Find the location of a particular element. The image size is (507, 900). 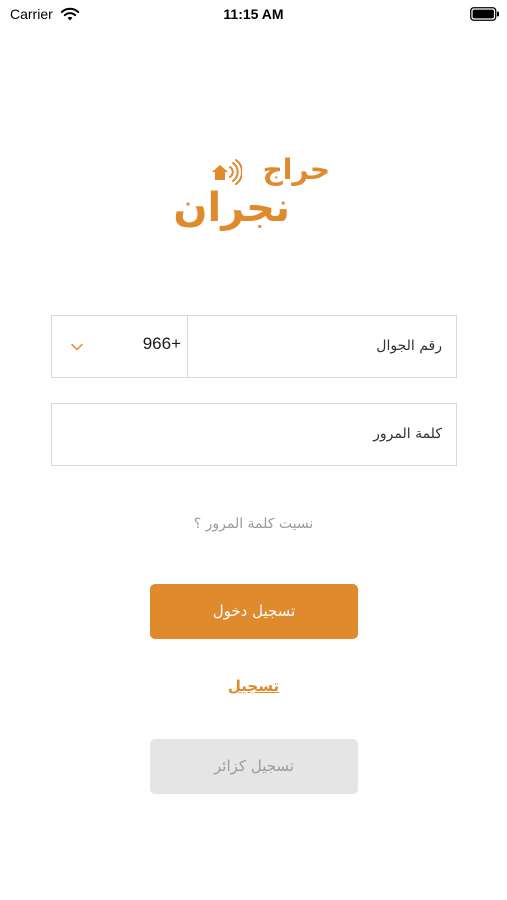

country-code: 966+ is located at coordinates (161, 343).